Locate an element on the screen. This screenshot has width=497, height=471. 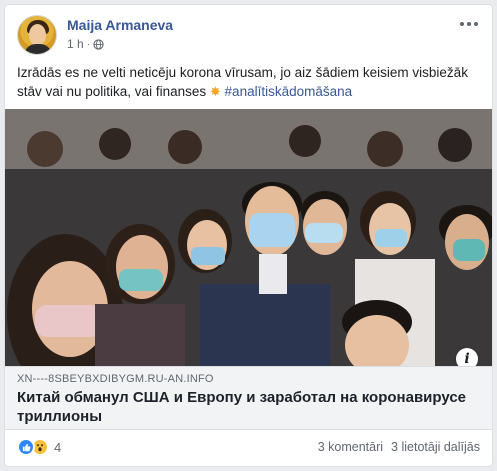
thumbs-up-icon is located at coordinates (26, 447).